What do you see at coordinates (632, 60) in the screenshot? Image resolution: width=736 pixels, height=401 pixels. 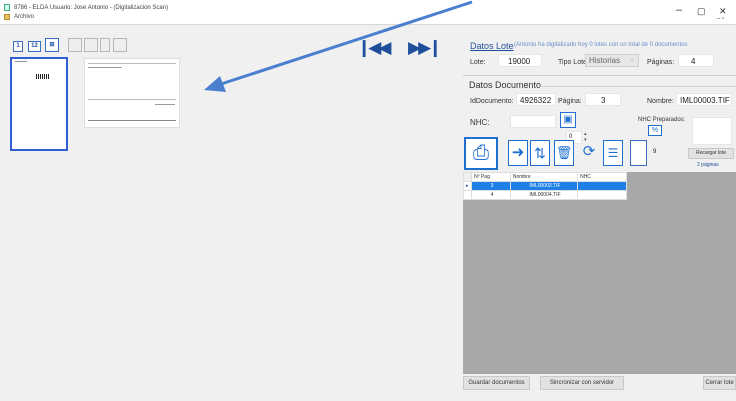 I see `chevron-down-icon: ⌄` at bounding box center [632, 60].